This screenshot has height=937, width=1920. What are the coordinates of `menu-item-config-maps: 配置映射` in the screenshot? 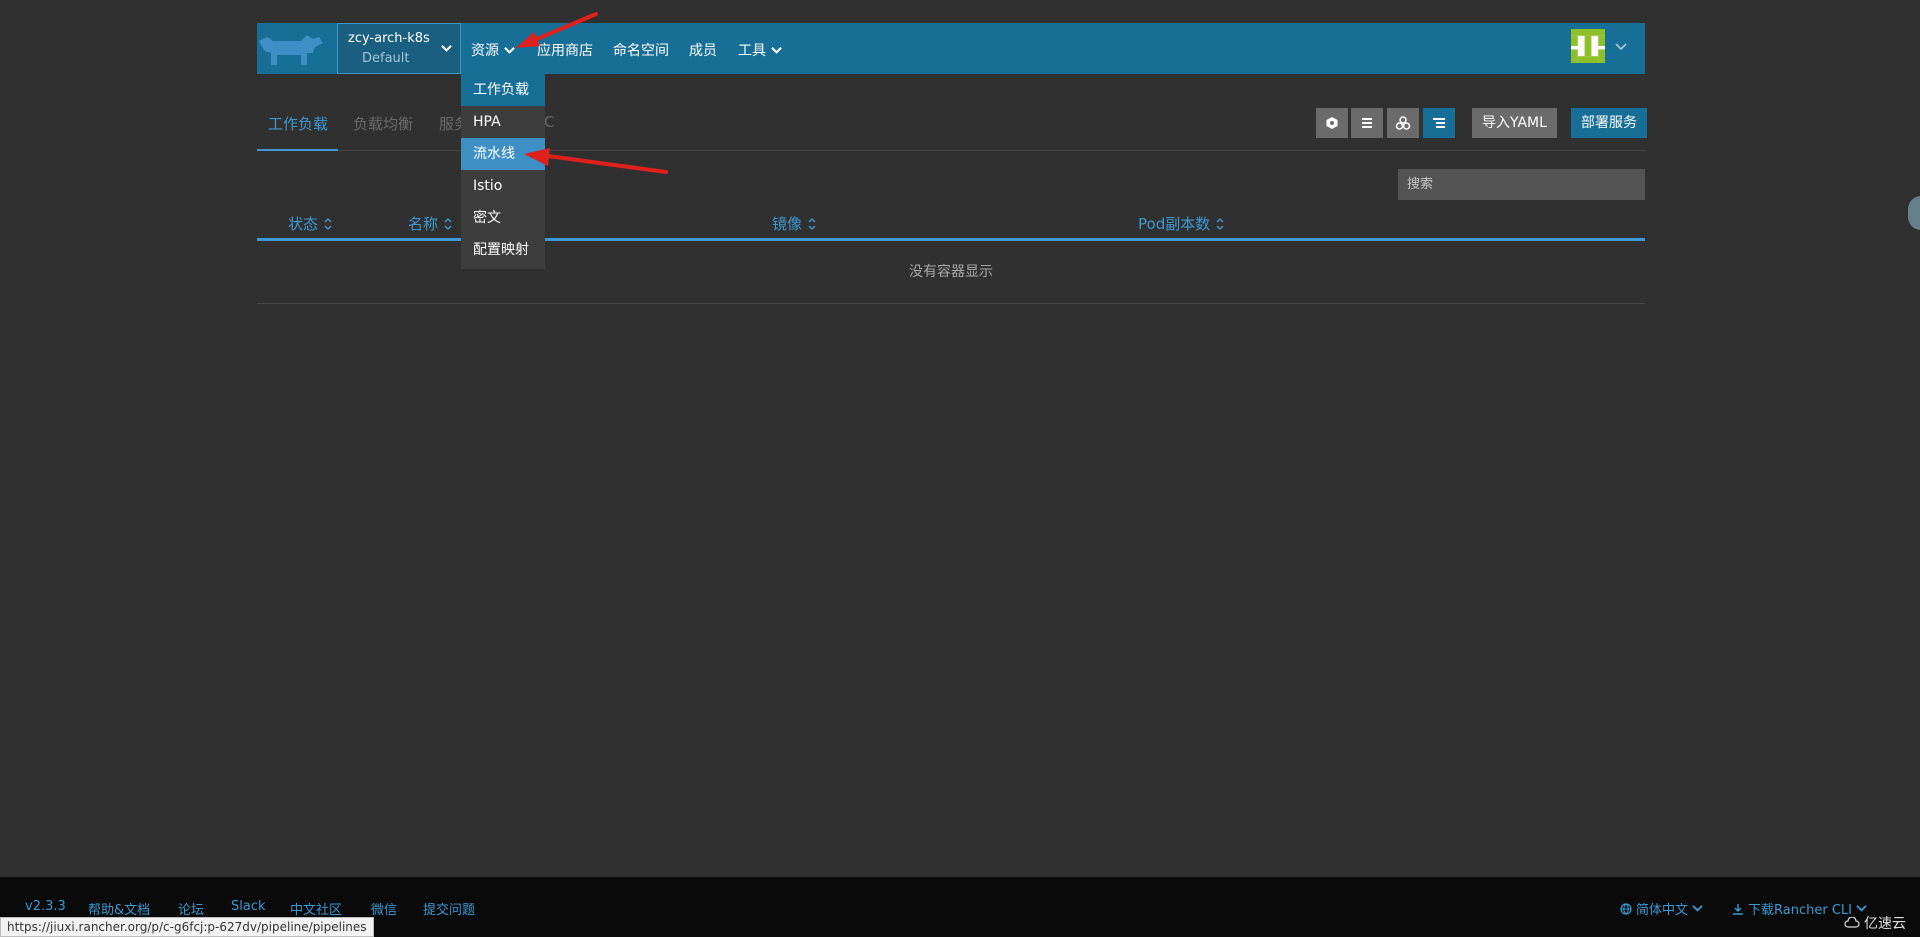 It's located at (503, 250).